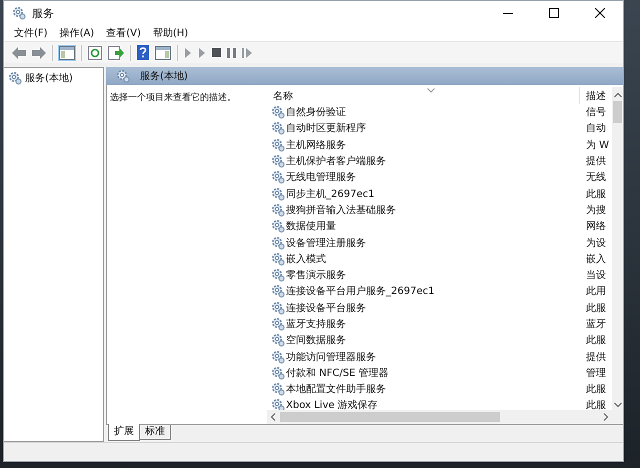 This screenshot has width=640, height=468. What do you see at coordinates (439, 242) in the screenshot?
I see `service-row: 设备管理注册服务 为设` at bounding box center [439, 242].